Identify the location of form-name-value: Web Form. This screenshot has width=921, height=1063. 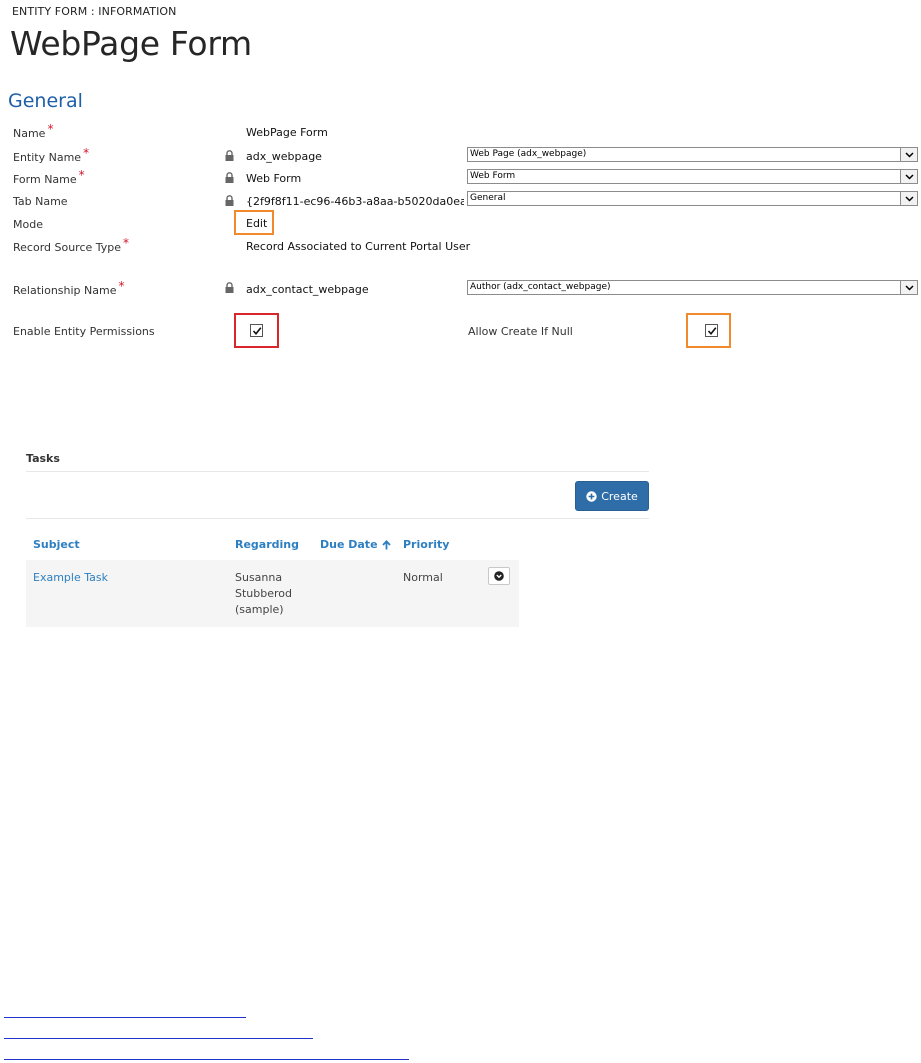
(274, 178).